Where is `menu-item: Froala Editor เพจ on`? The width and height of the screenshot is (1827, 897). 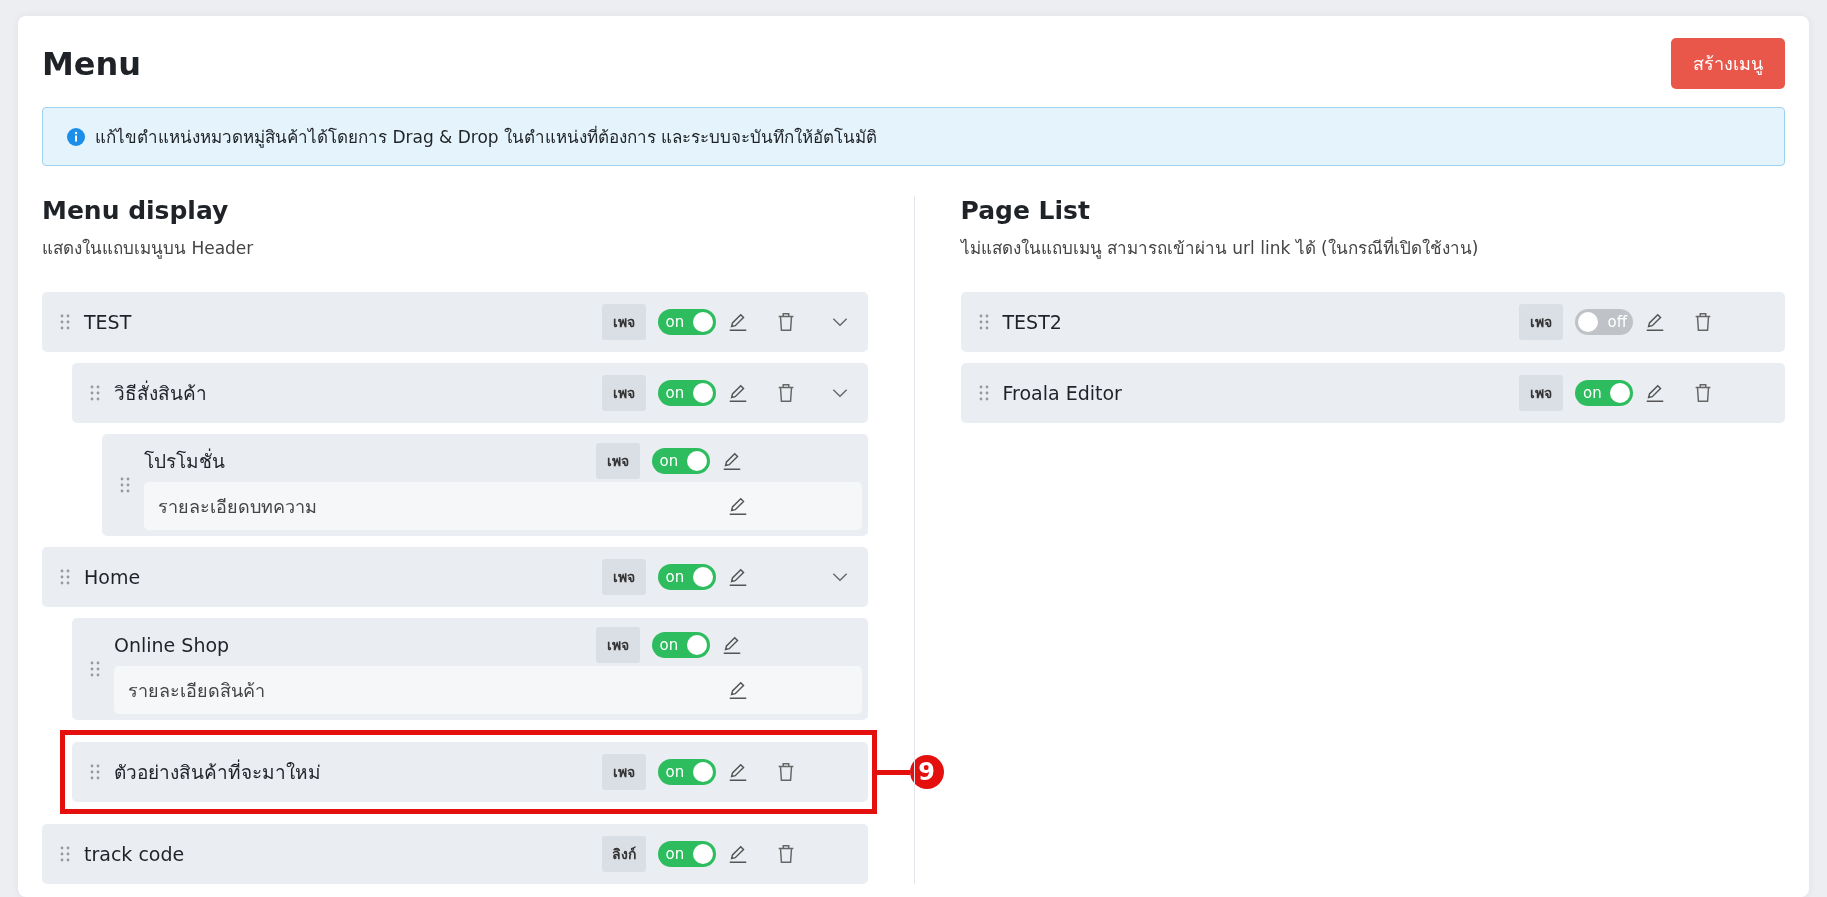 menu-item: Froala Editor เพจ on is located at coordinates (1372, 393).